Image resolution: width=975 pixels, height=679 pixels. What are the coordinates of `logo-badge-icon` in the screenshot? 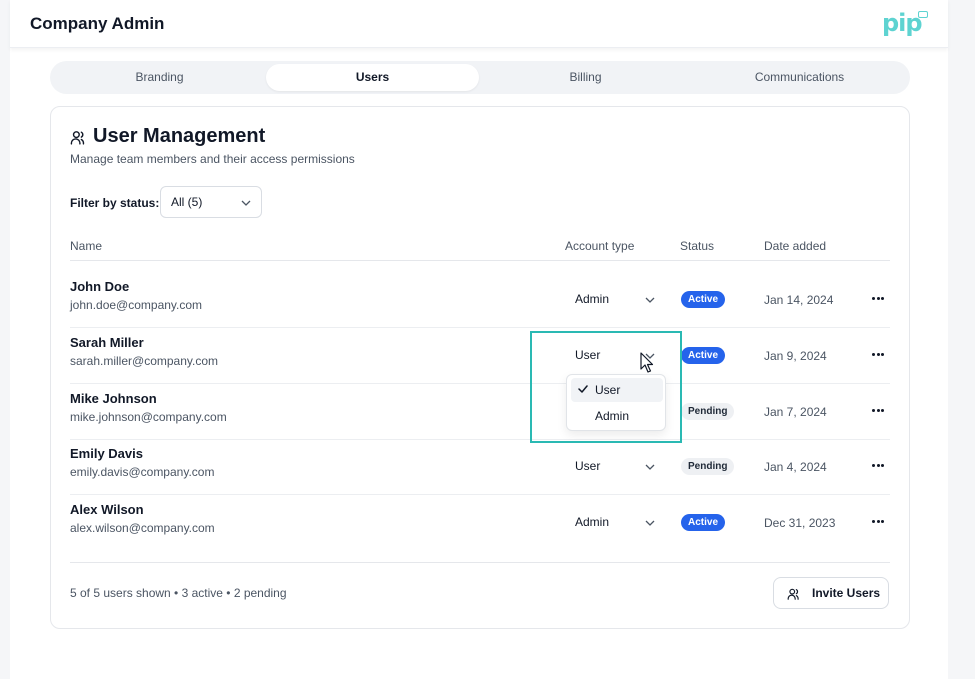 It's located at (923, 14).